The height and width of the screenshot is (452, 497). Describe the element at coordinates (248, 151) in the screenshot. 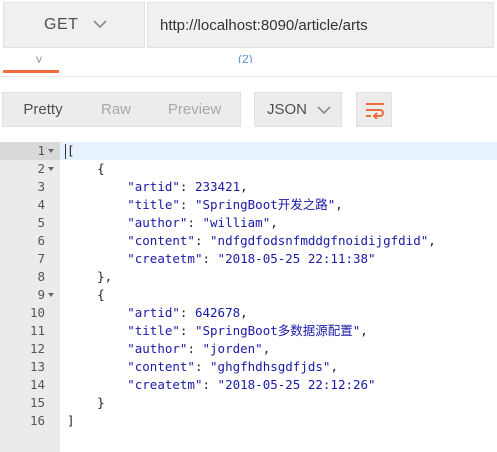

I see `code-line: 1[` at that location.